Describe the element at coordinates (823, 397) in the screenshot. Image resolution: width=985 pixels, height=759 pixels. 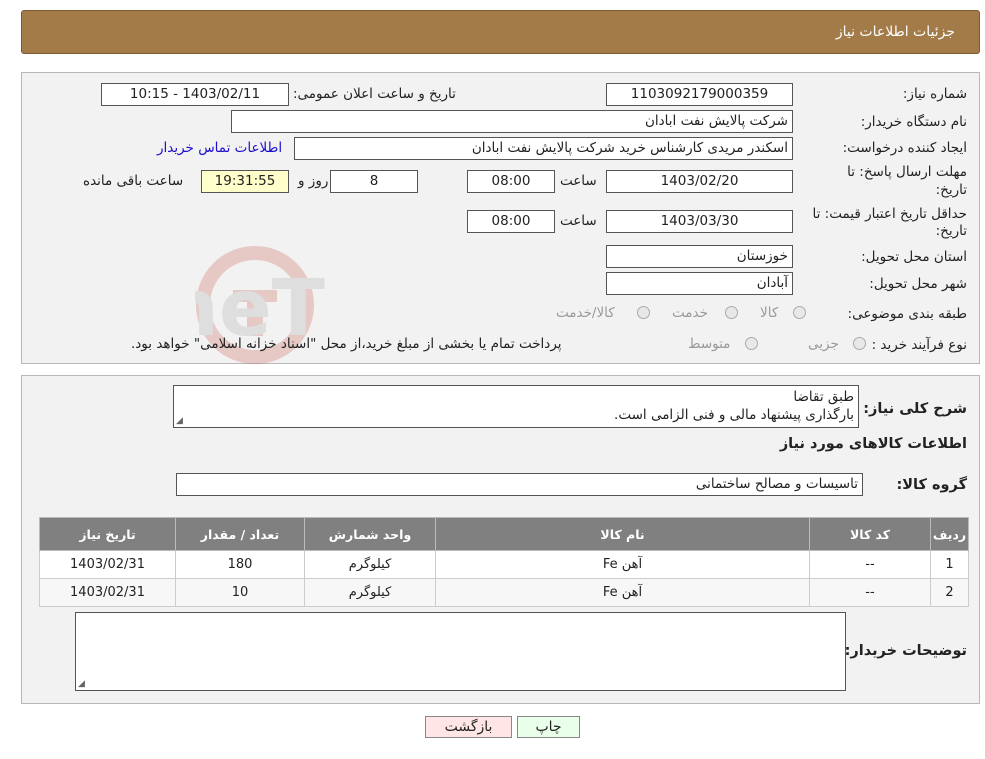
I see `description-line-1: طبق تقاضا` at that location.